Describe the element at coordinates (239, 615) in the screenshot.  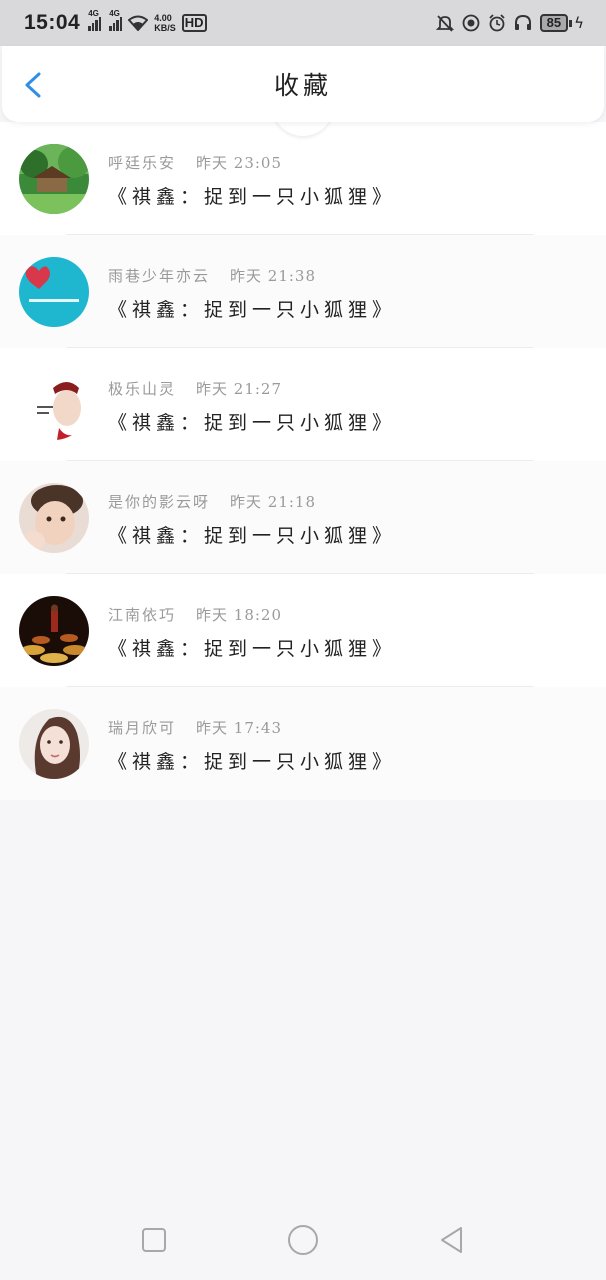
I see `timestamp: 昨天 18:20` at that location.